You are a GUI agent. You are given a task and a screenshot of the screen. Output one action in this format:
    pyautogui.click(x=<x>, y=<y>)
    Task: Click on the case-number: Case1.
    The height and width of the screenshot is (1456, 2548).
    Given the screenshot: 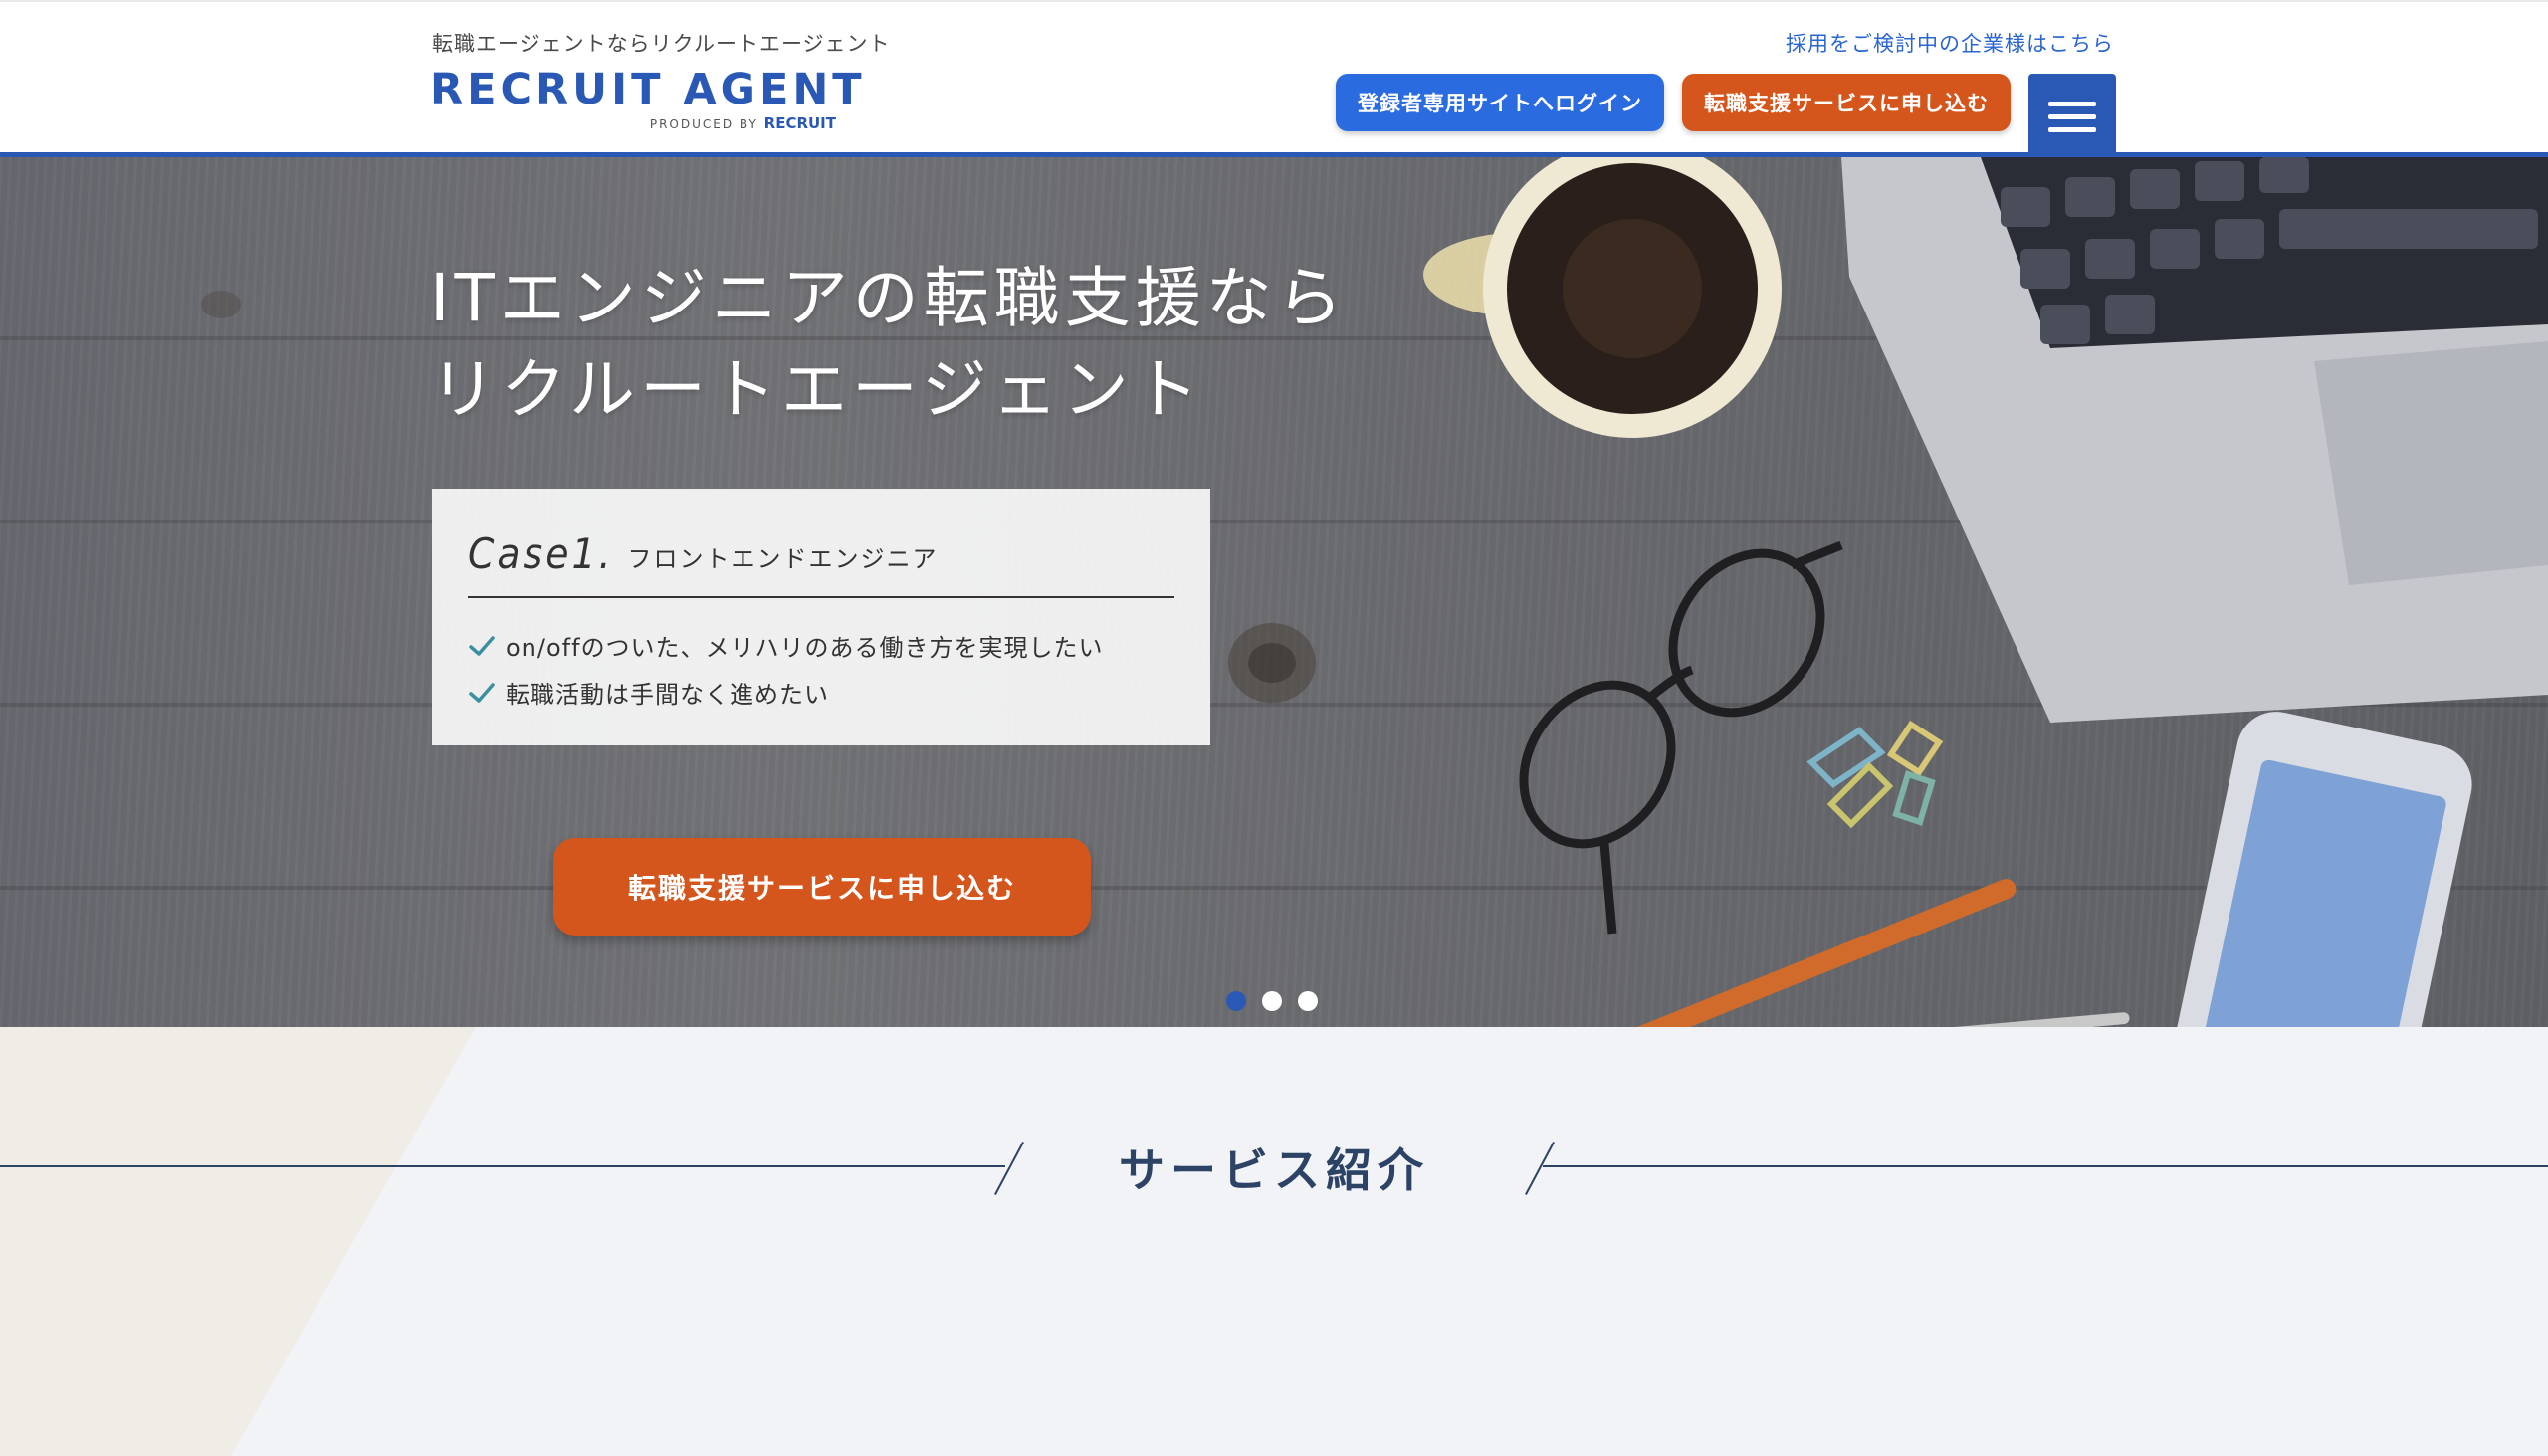 What is the action you would take?
    pyautogui.click(x=541, y=553)
    